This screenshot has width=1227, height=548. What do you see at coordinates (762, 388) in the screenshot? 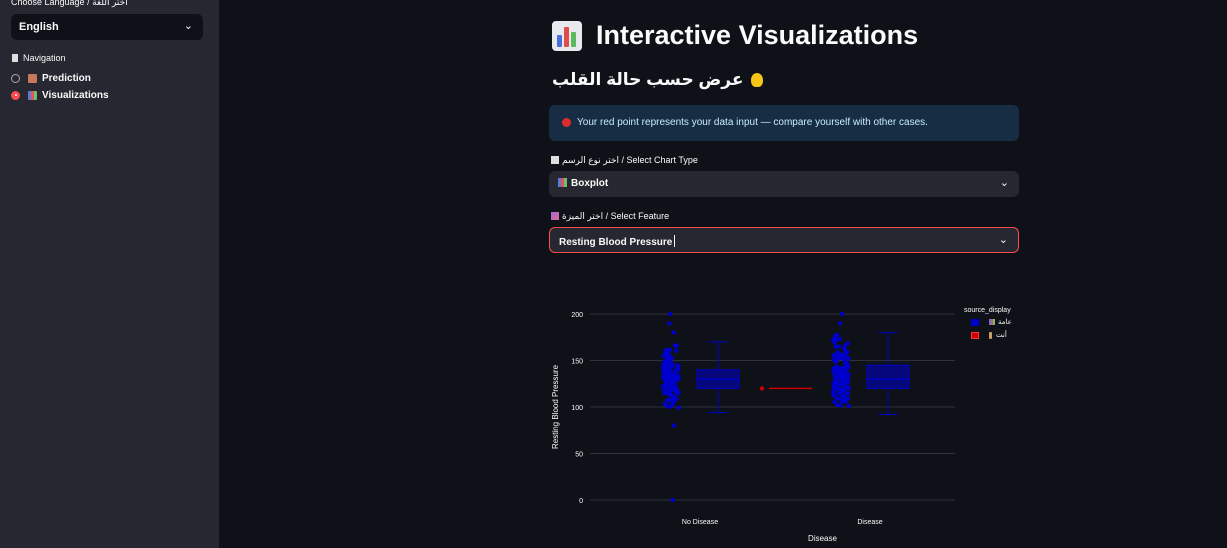
I see `user-point` at bounding box center [762, 388].